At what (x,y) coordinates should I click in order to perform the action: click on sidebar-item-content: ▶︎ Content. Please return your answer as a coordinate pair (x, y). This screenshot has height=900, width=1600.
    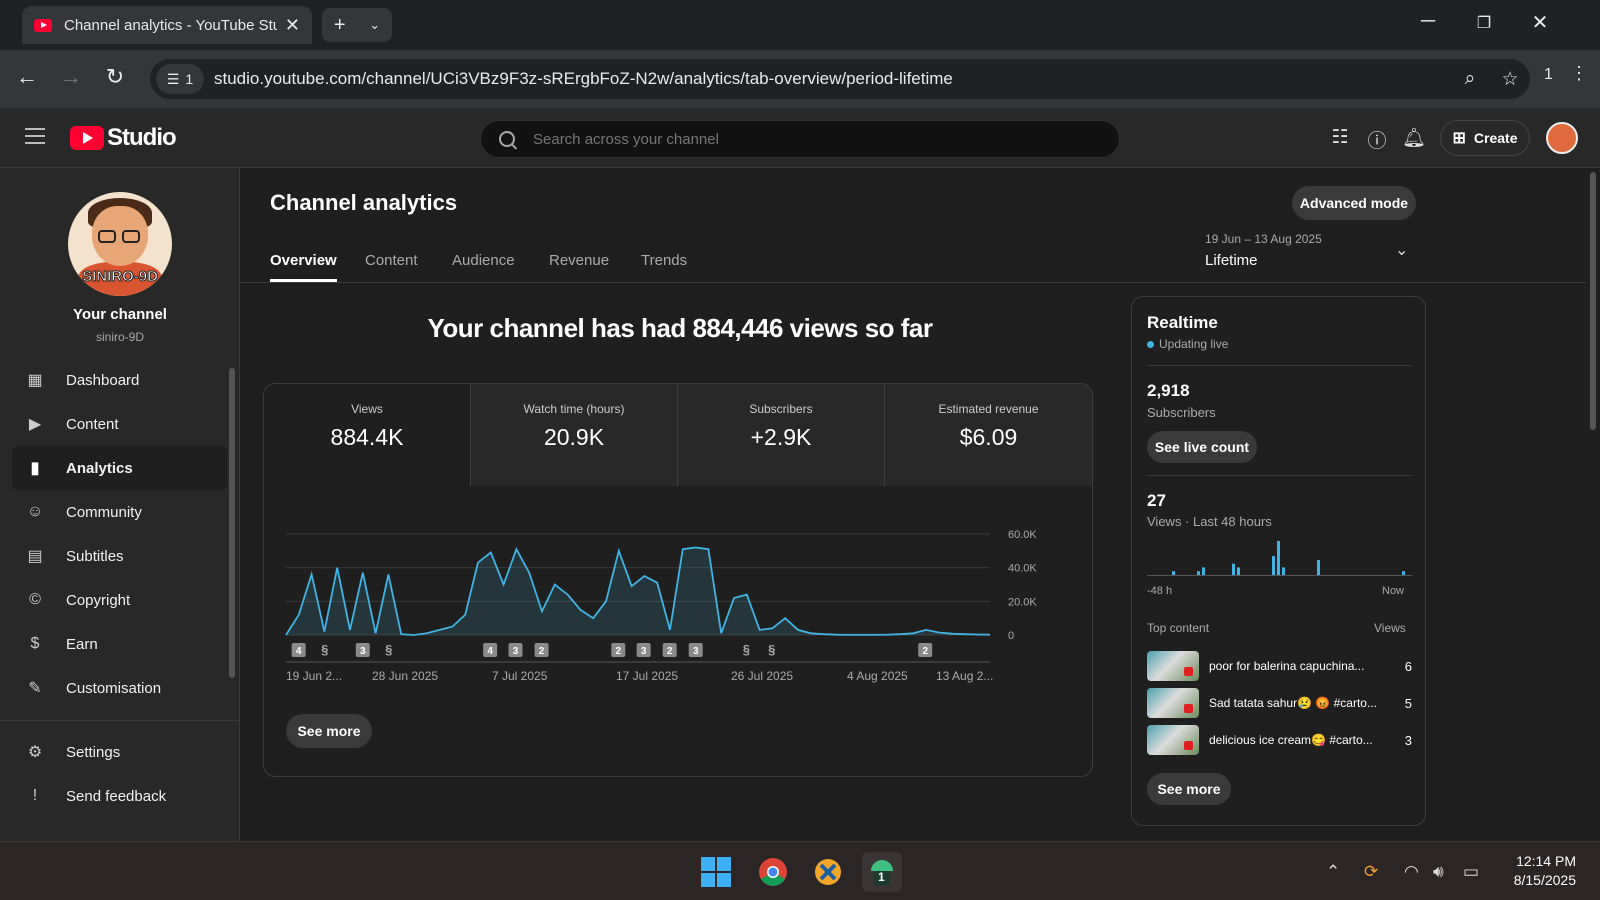
    Looking at the image, I should click on (119, 424).